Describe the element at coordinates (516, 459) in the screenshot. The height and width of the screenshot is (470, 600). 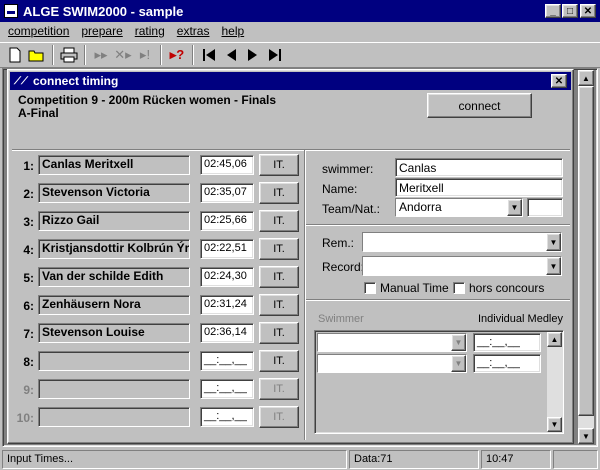
I see `status-clock: 10:47` at that location.